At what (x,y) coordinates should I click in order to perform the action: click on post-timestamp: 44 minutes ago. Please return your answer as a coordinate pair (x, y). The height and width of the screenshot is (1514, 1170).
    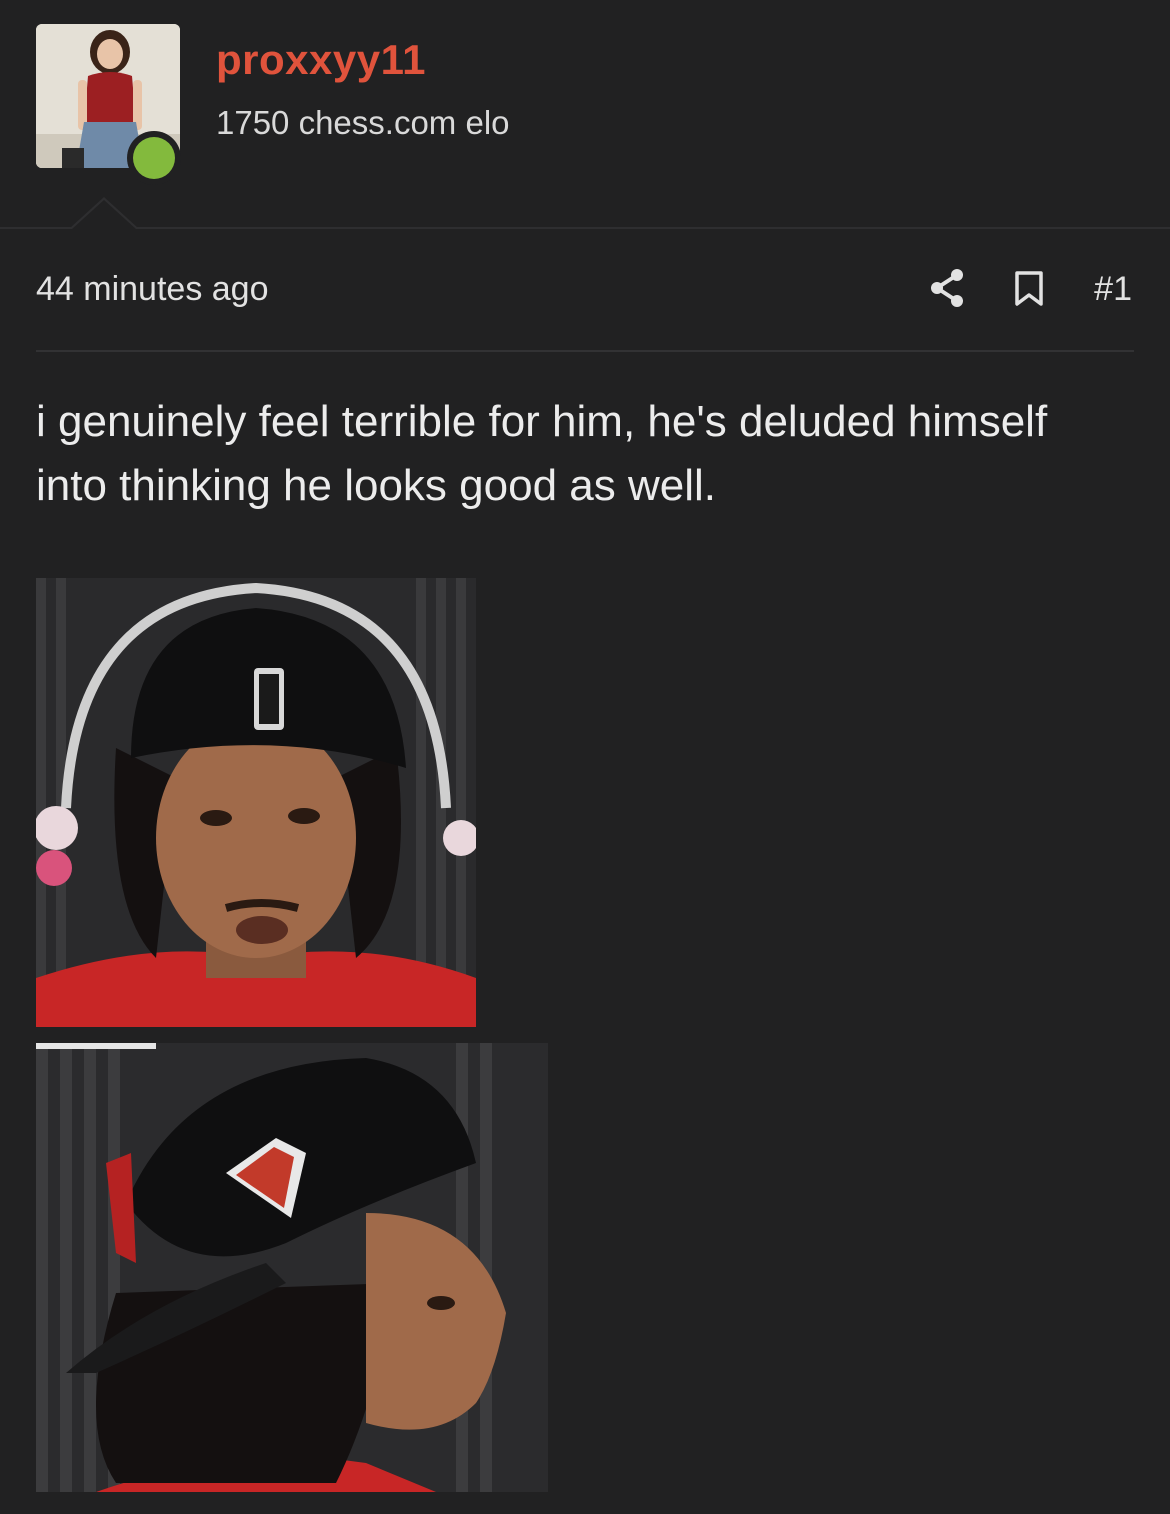
    Looking at the image, I should click on (152, 289).